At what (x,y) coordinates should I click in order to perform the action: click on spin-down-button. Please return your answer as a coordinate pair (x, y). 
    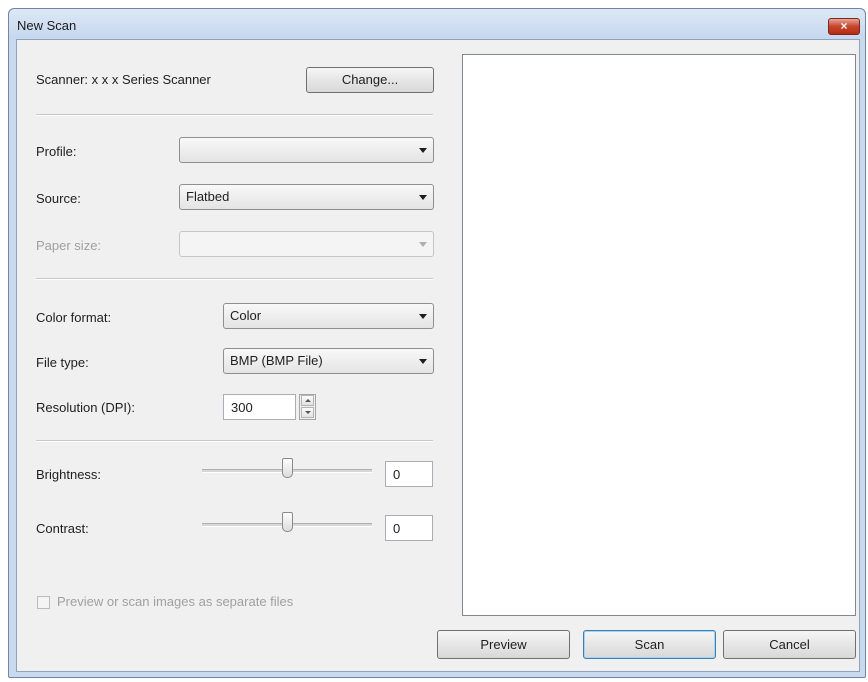
    Looking at the image, I should click on (307, 412).